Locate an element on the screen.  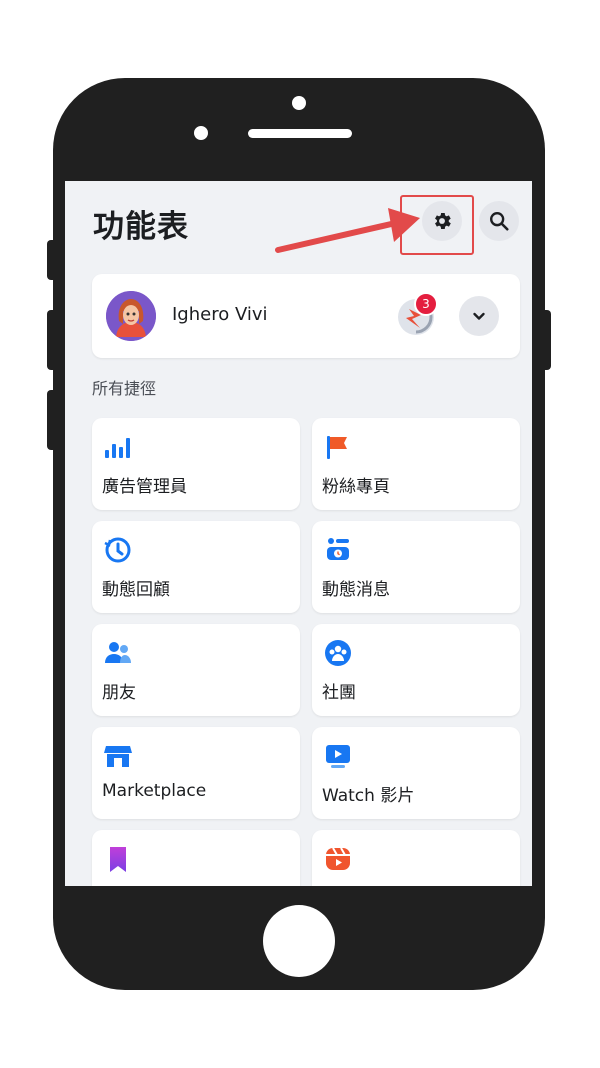
shortcut-feeds: 動態消息 is located at coordinates (416, 567).